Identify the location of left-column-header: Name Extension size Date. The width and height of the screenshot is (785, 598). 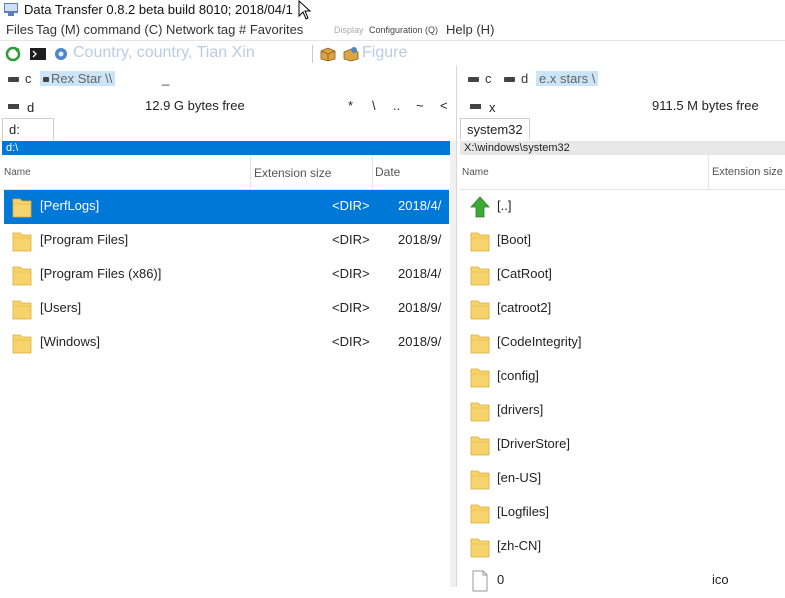
(225, 172).